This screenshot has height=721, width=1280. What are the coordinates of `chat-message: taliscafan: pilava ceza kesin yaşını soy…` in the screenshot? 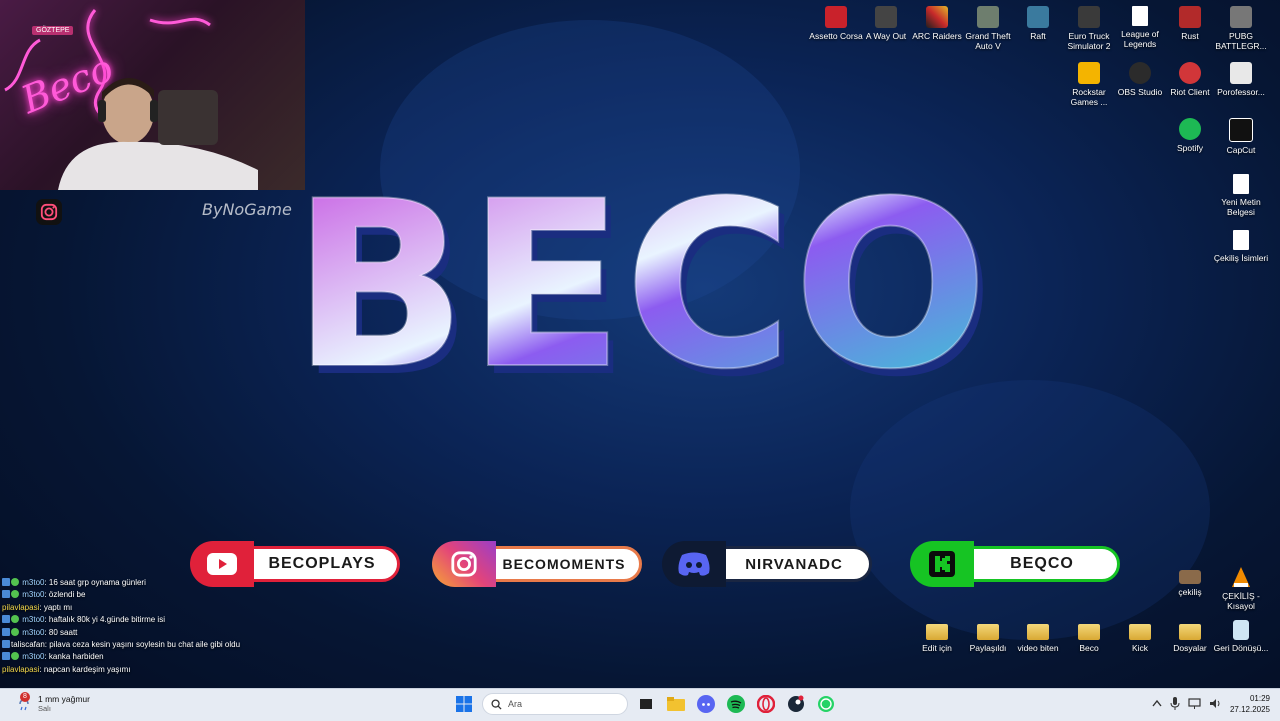 It's located at (167, 645).